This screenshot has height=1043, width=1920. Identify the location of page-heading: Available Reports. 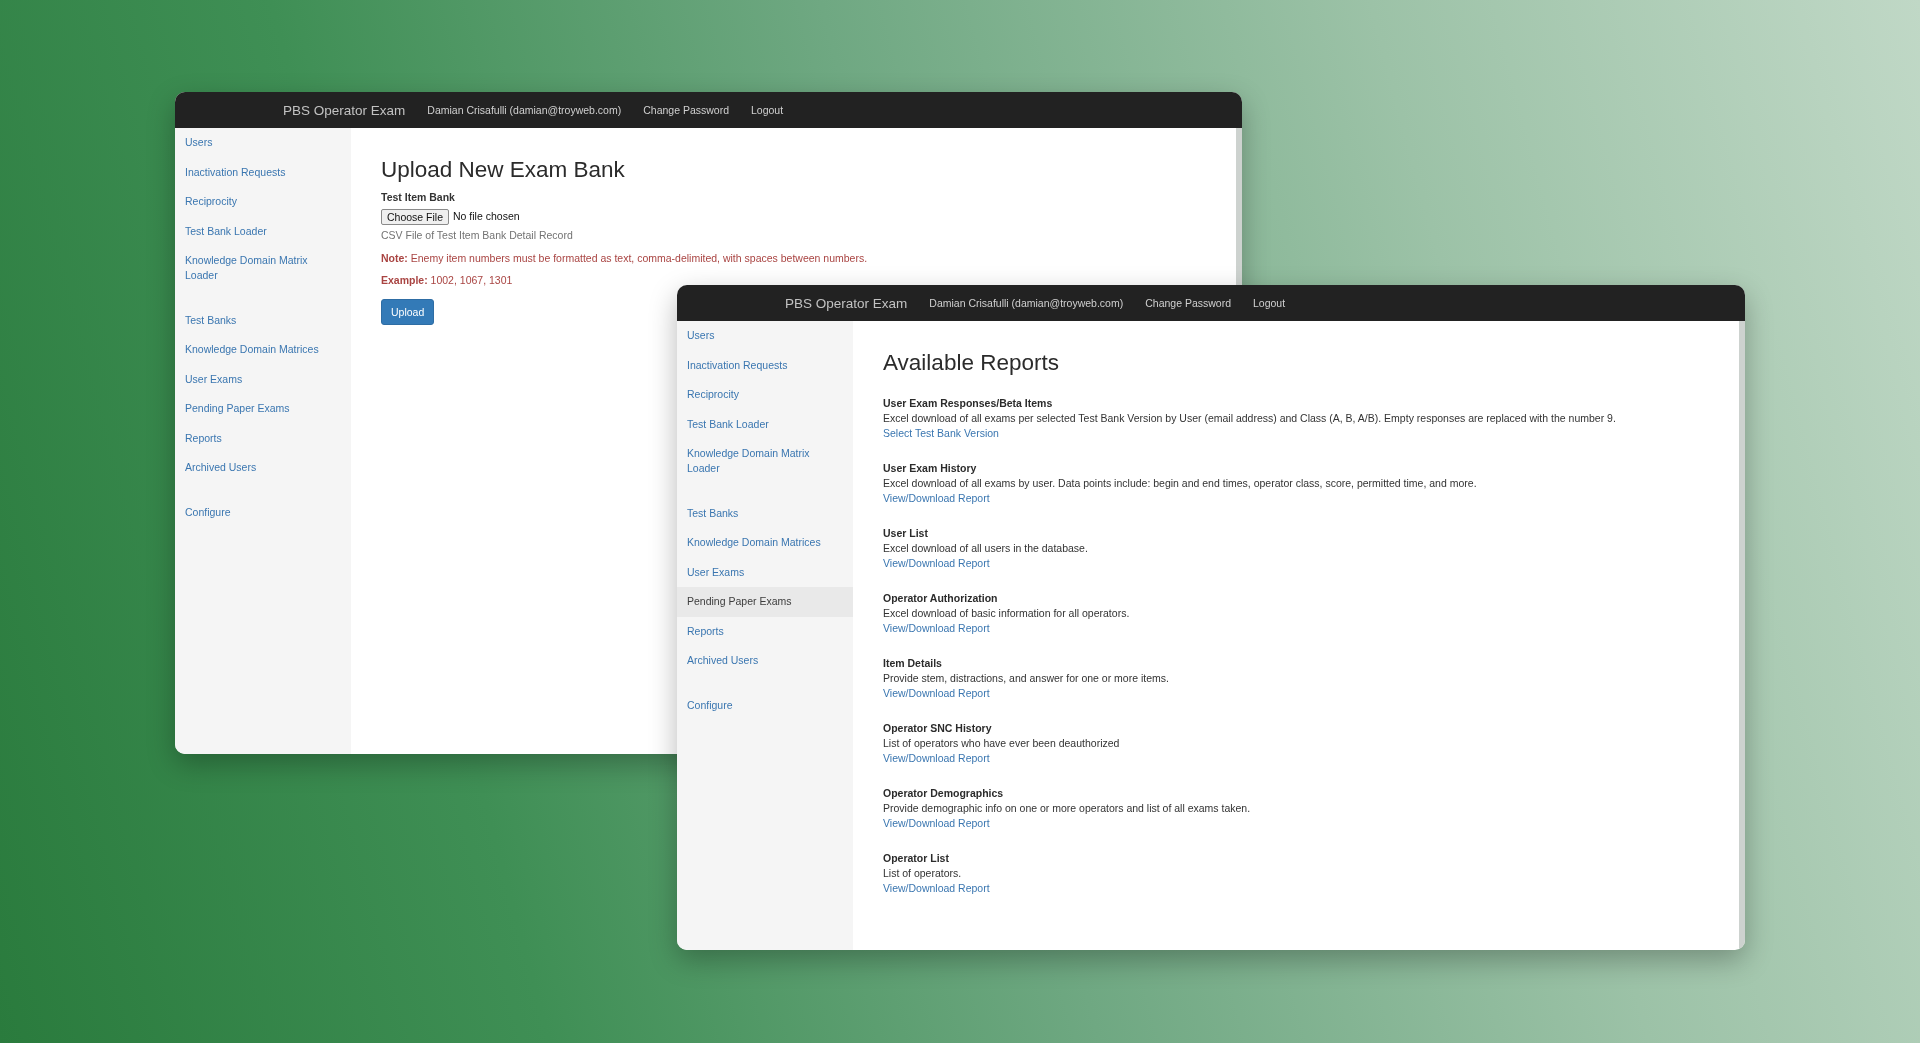
(971, 363).